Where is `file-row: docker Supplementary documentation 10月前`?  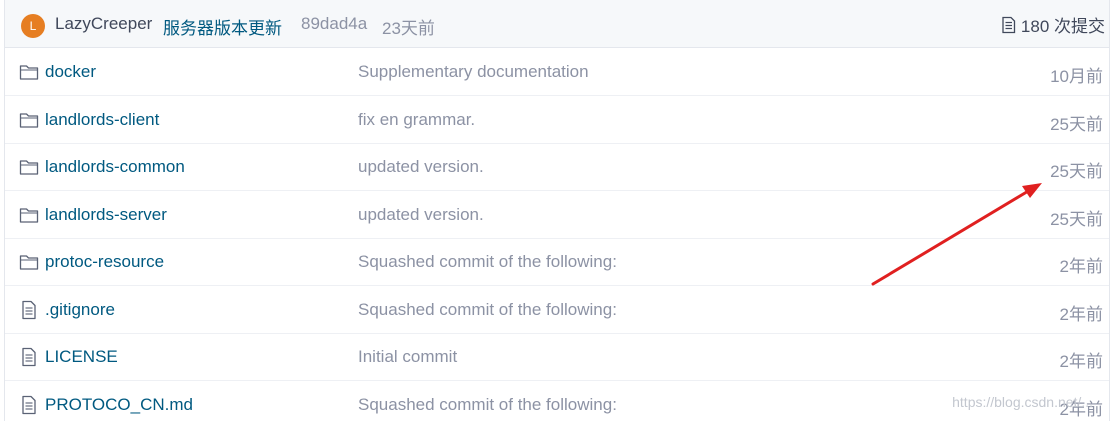
file-row: docker Supplementary documentation 10月前 is located at coordinates (557, 72).